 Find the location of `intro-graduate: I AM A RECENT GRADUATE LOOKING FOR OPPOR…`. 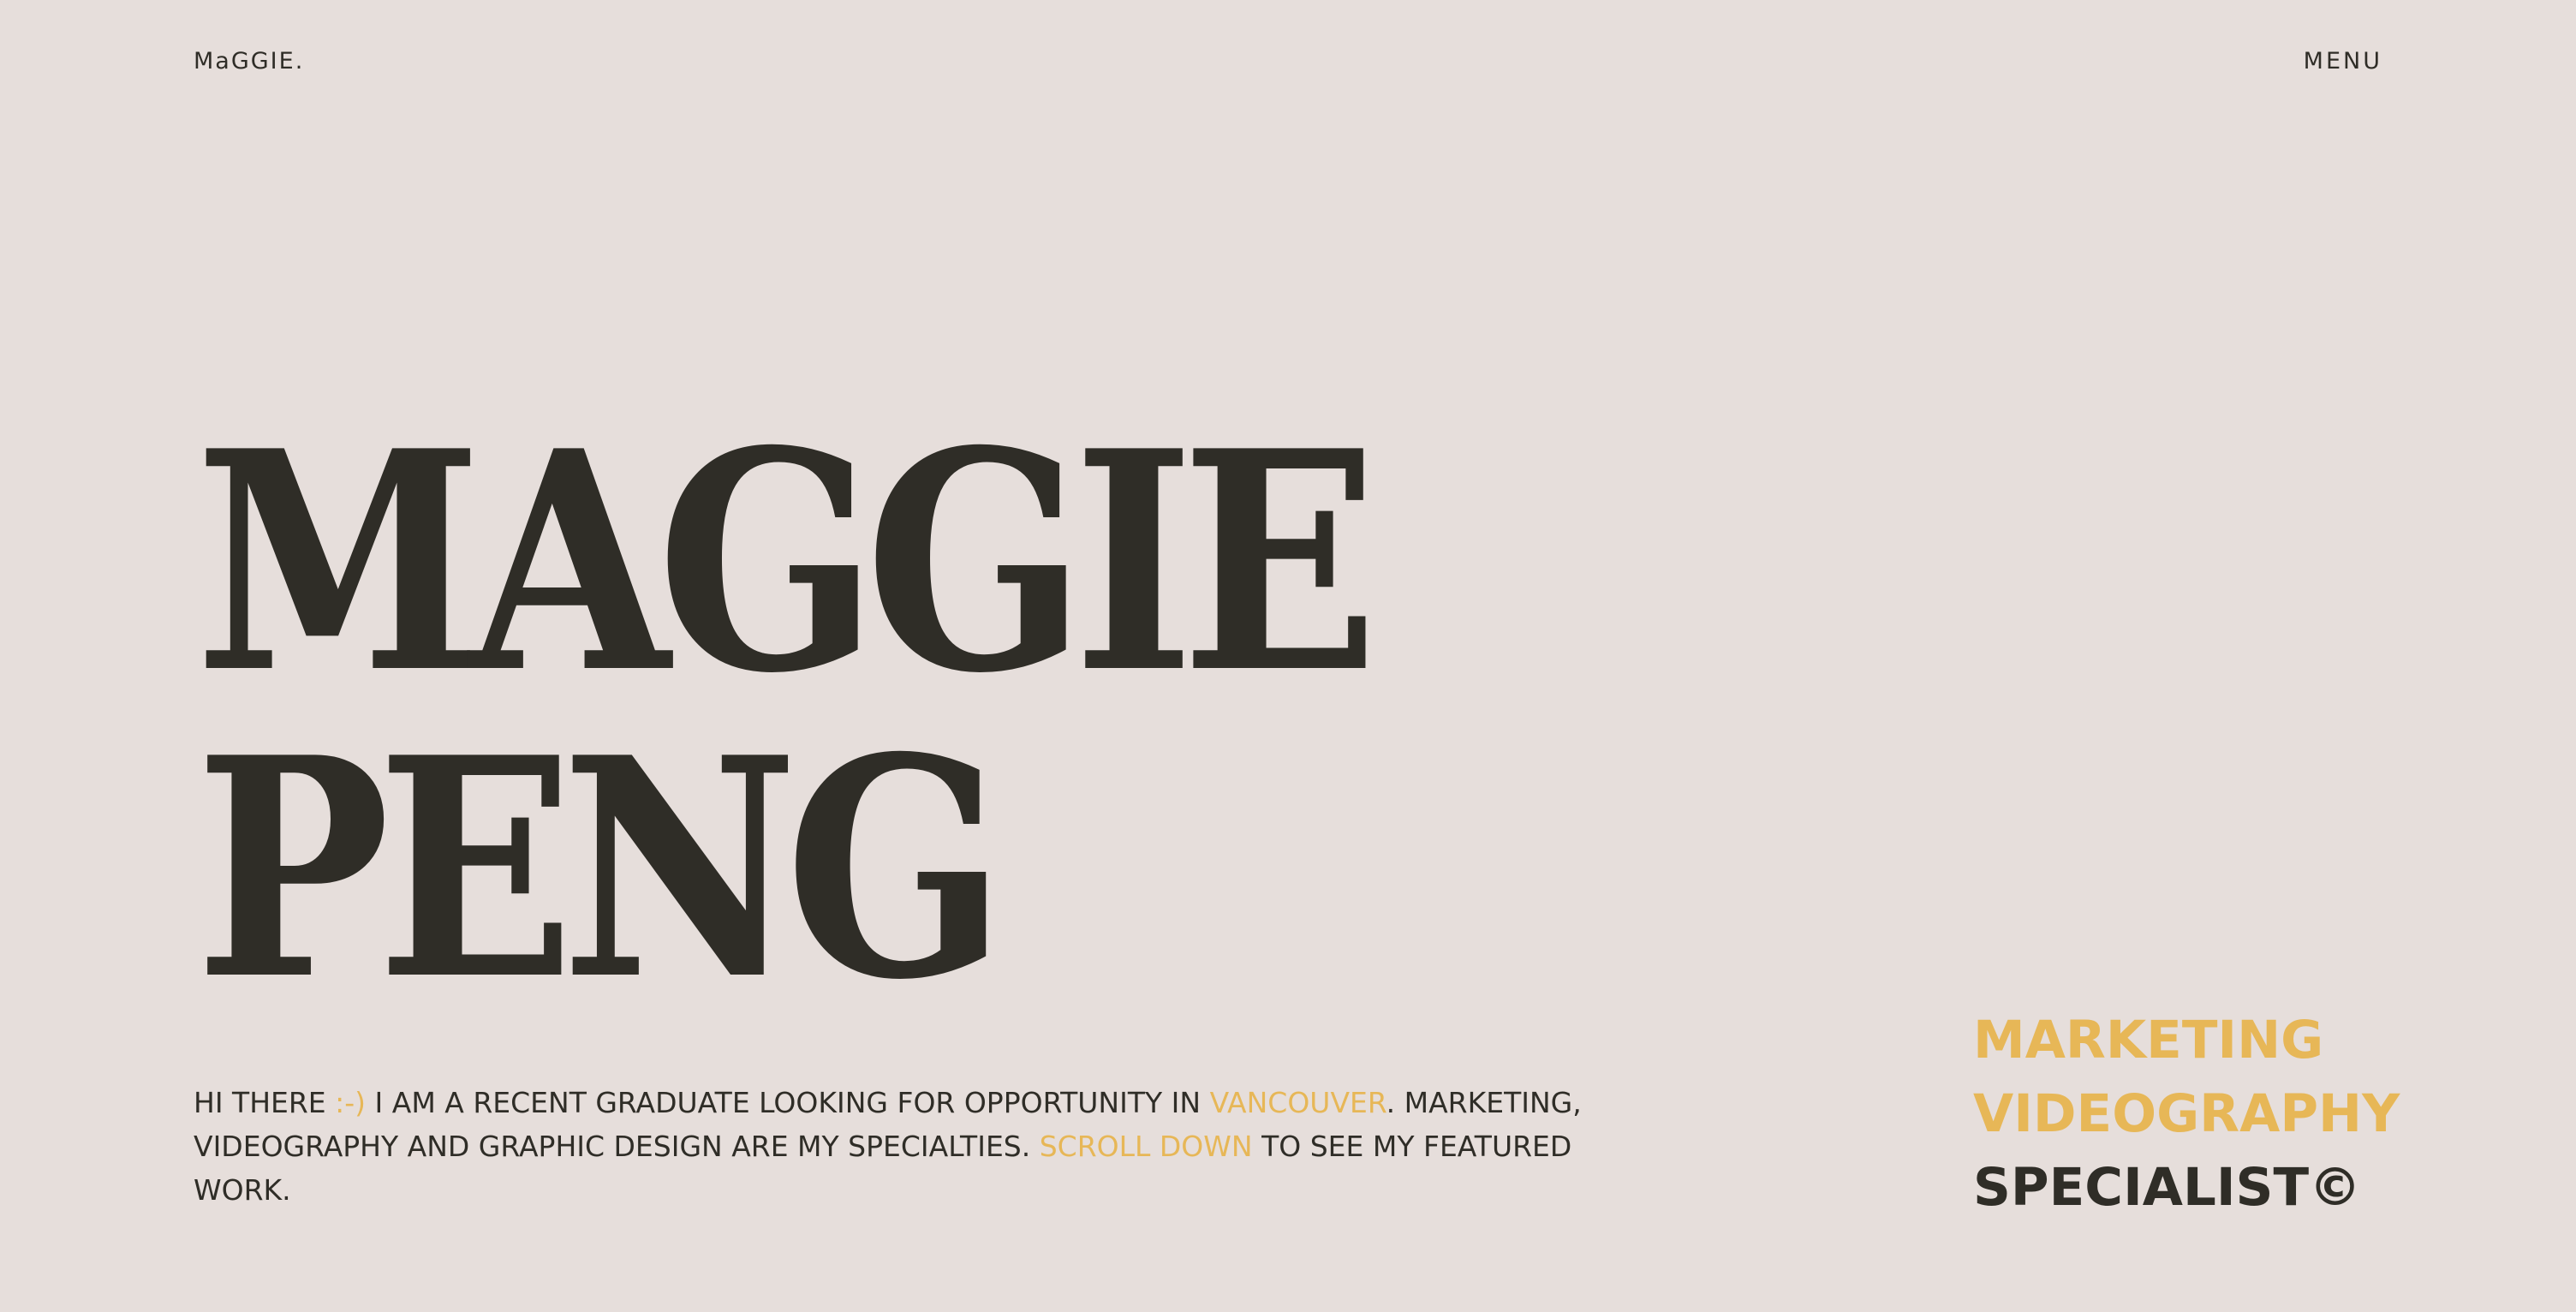

intro-graduate: I AM A RECENT GRADUATE LOOKING FOR OPPOR… is located at coordinates (788, 1102).